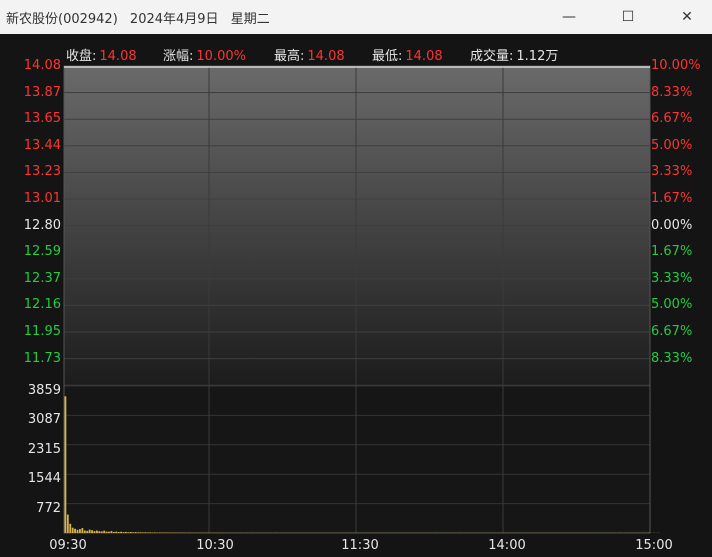 The width and height of the screenshot is (712, 557). Describe the element at coordinates (44, 420) in the screenshot. I see `volume-tick-label: 3087` at that location.